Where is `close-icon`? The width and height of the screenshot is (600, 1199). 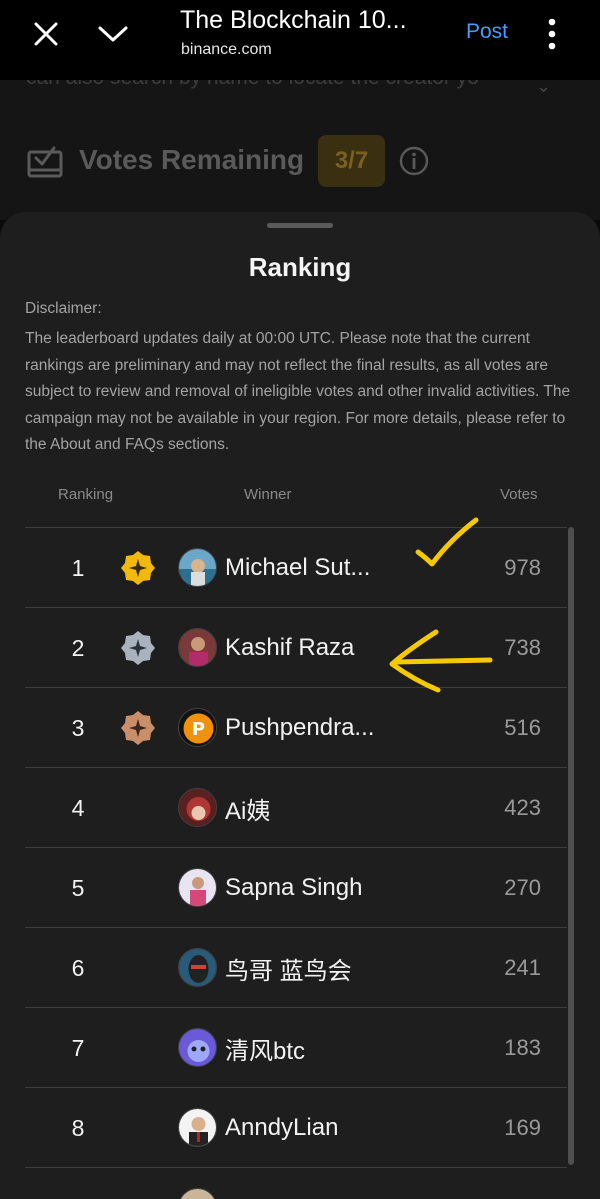 close-icon is located at coordinates (46, 34).